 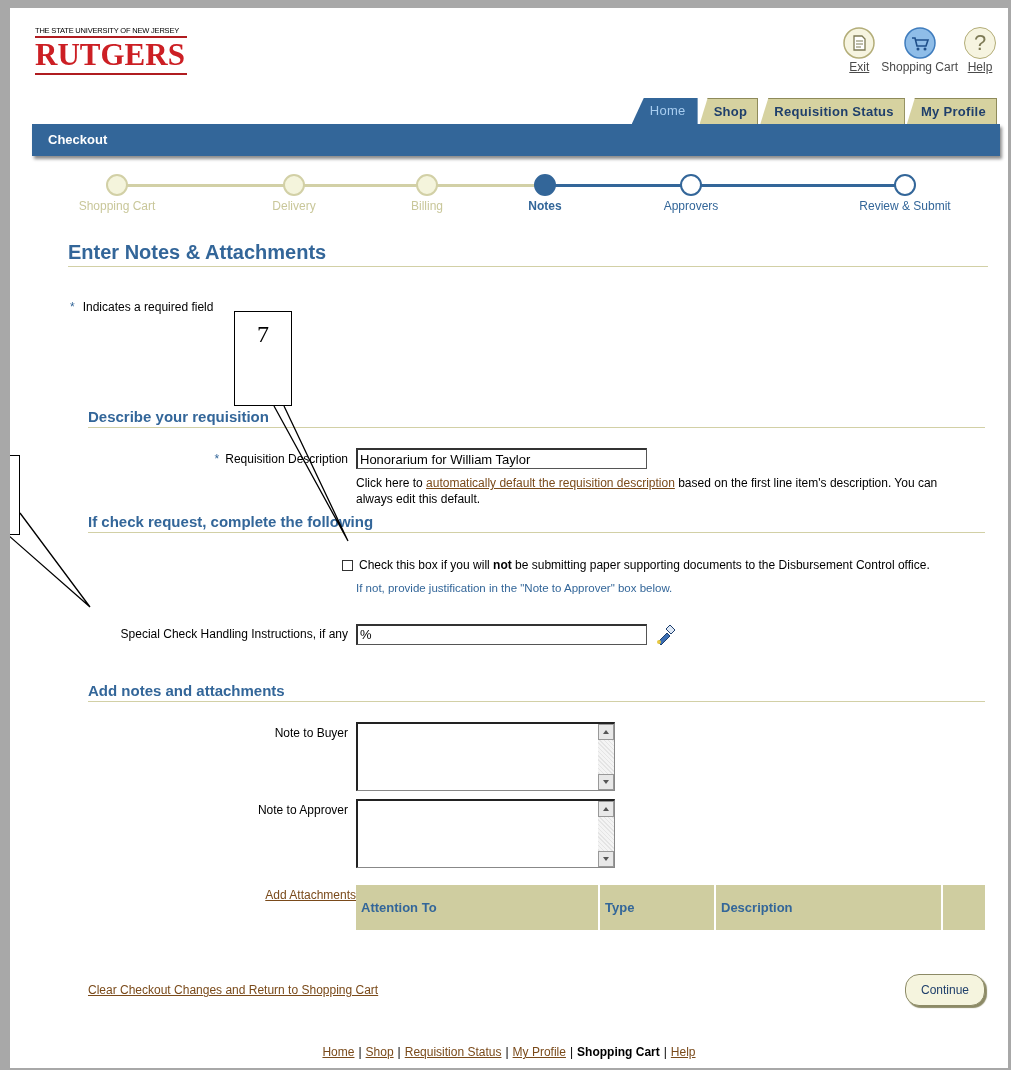 What do you see at coordinates (829, 908) in the screenshot?
I see `column-header: Description` at bounding box center [829, 908].